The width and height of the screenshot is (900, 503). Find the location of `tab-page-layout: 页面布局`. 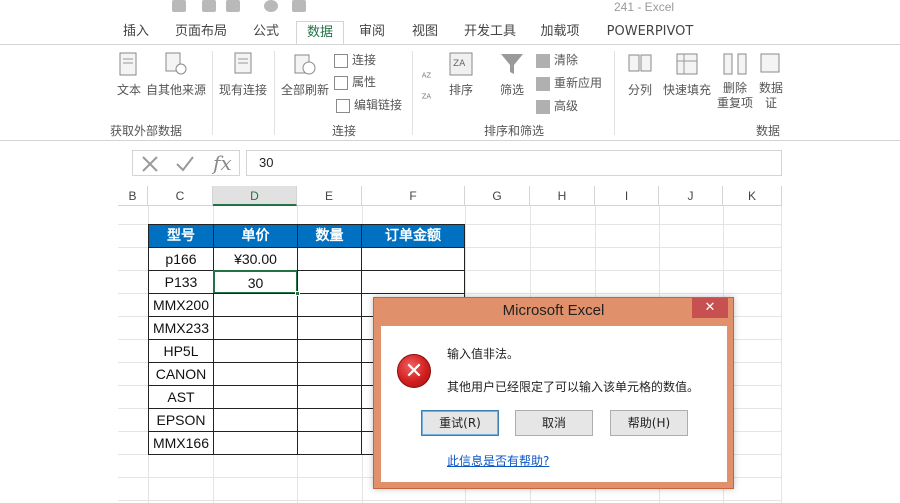

tab-page-layout: 页面布局 is located at coordinates (201, 33).